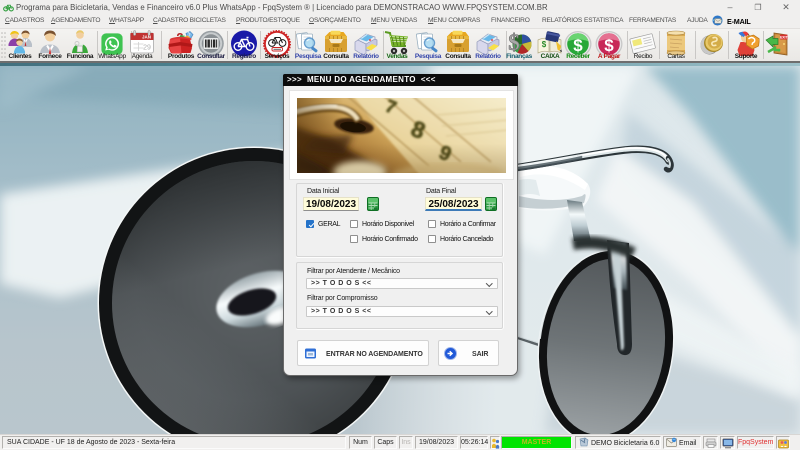 This screenshot has height=450, width=800. I want to click on svg-text: EXIT, so click(784, 37).